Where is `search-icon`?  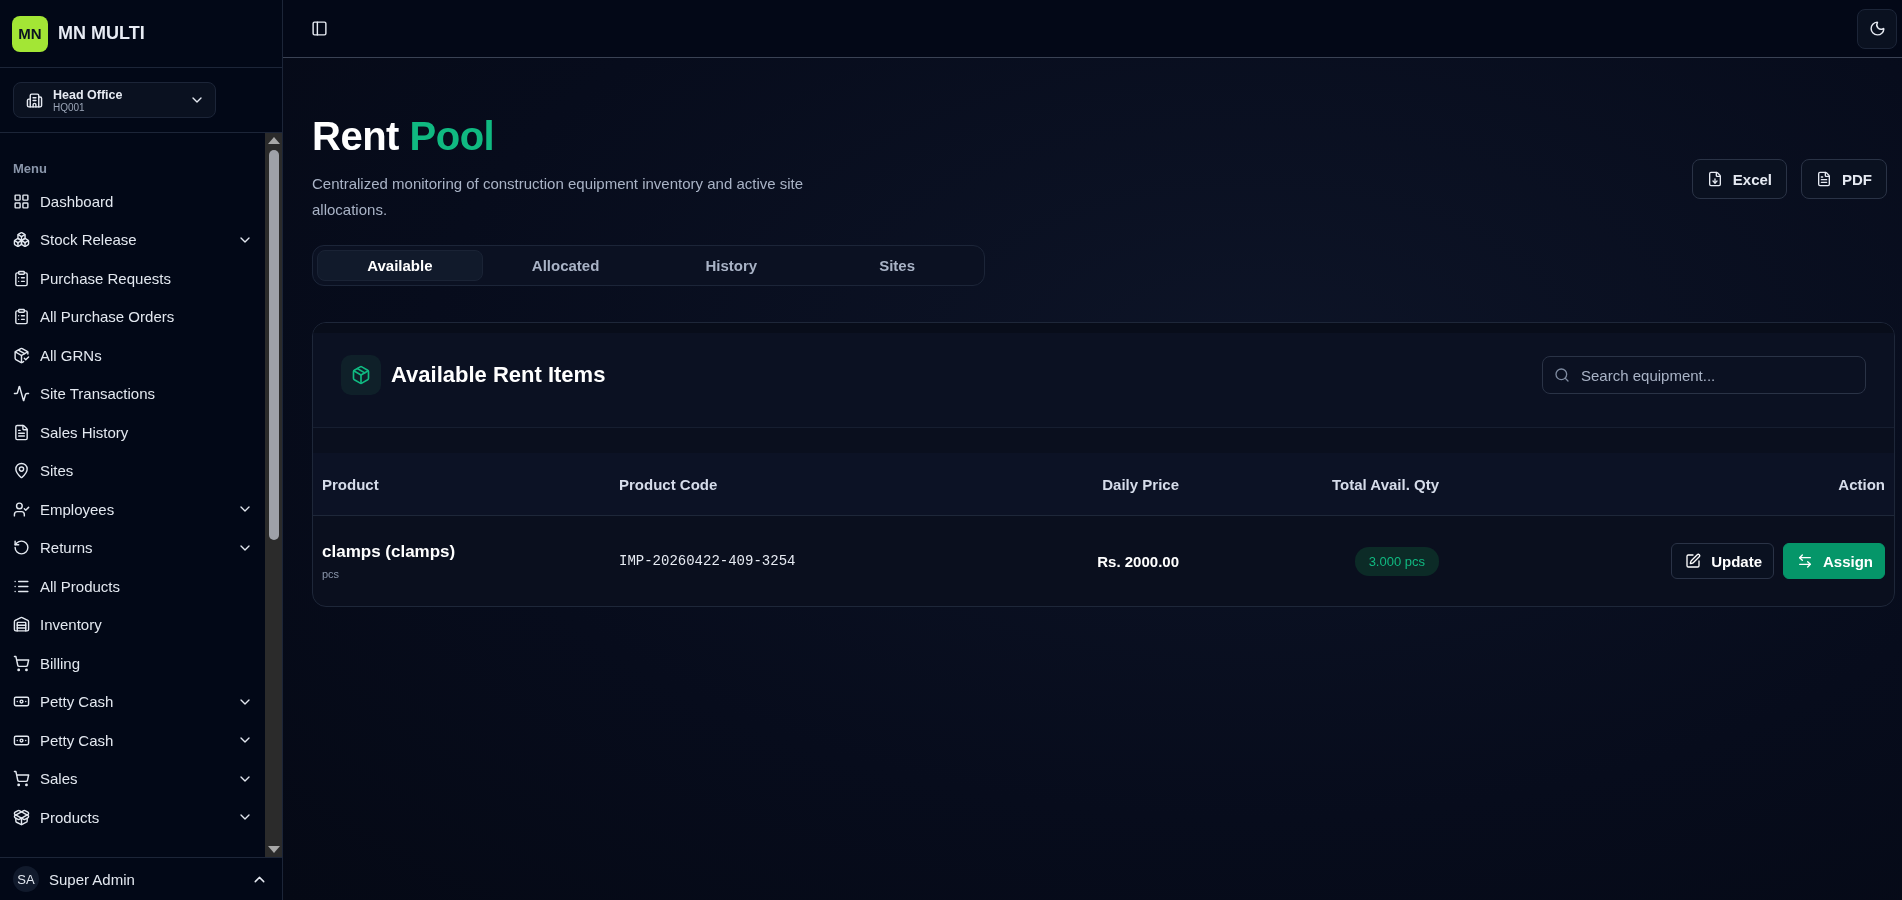 search-icon is located at coordinates (1562, 375).